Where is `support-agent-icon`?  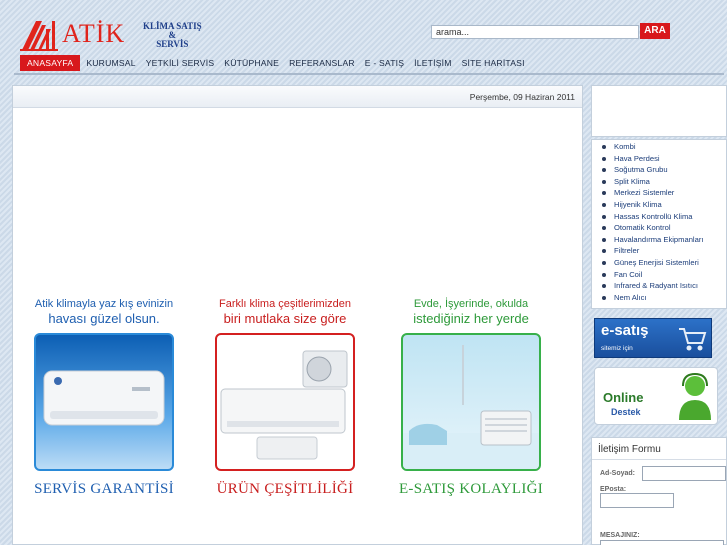 support-agent-icon is located at coordinates (695, 396).